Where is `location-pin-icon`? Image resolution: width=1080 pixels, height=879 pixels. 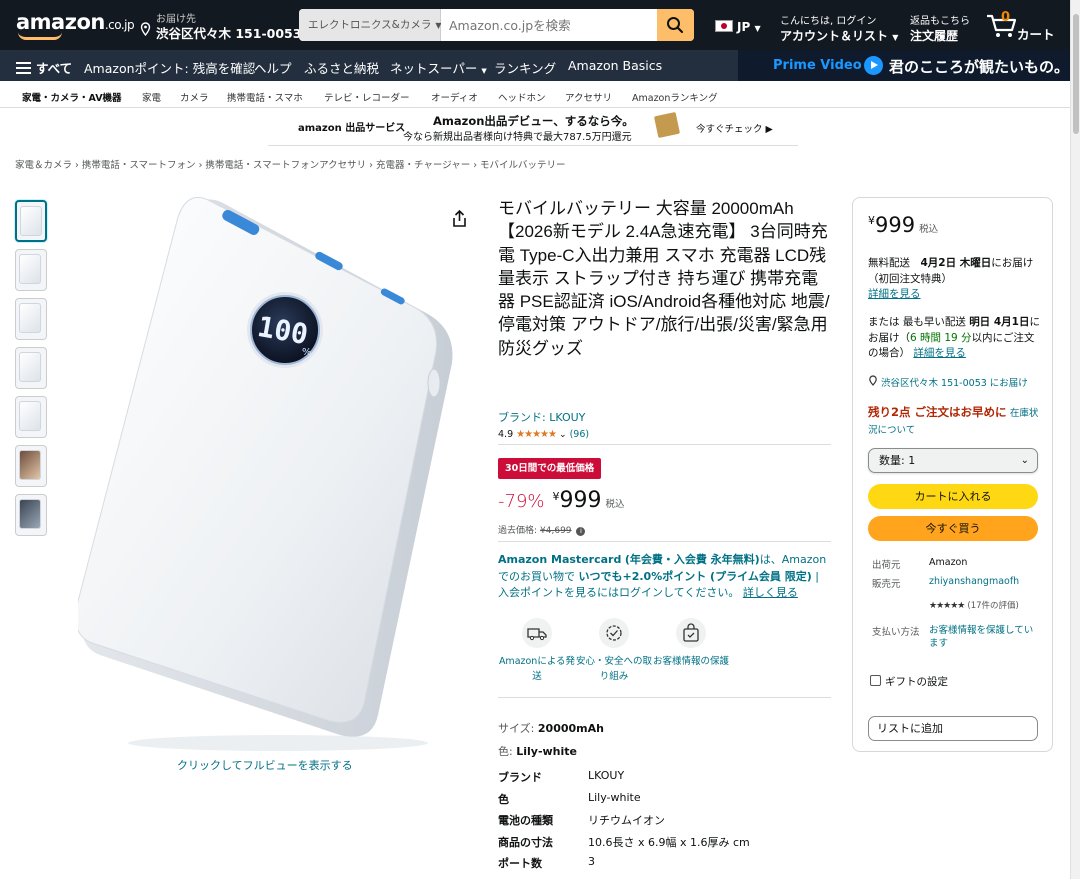 location-pin-icon is located at coordinates (874, 382).